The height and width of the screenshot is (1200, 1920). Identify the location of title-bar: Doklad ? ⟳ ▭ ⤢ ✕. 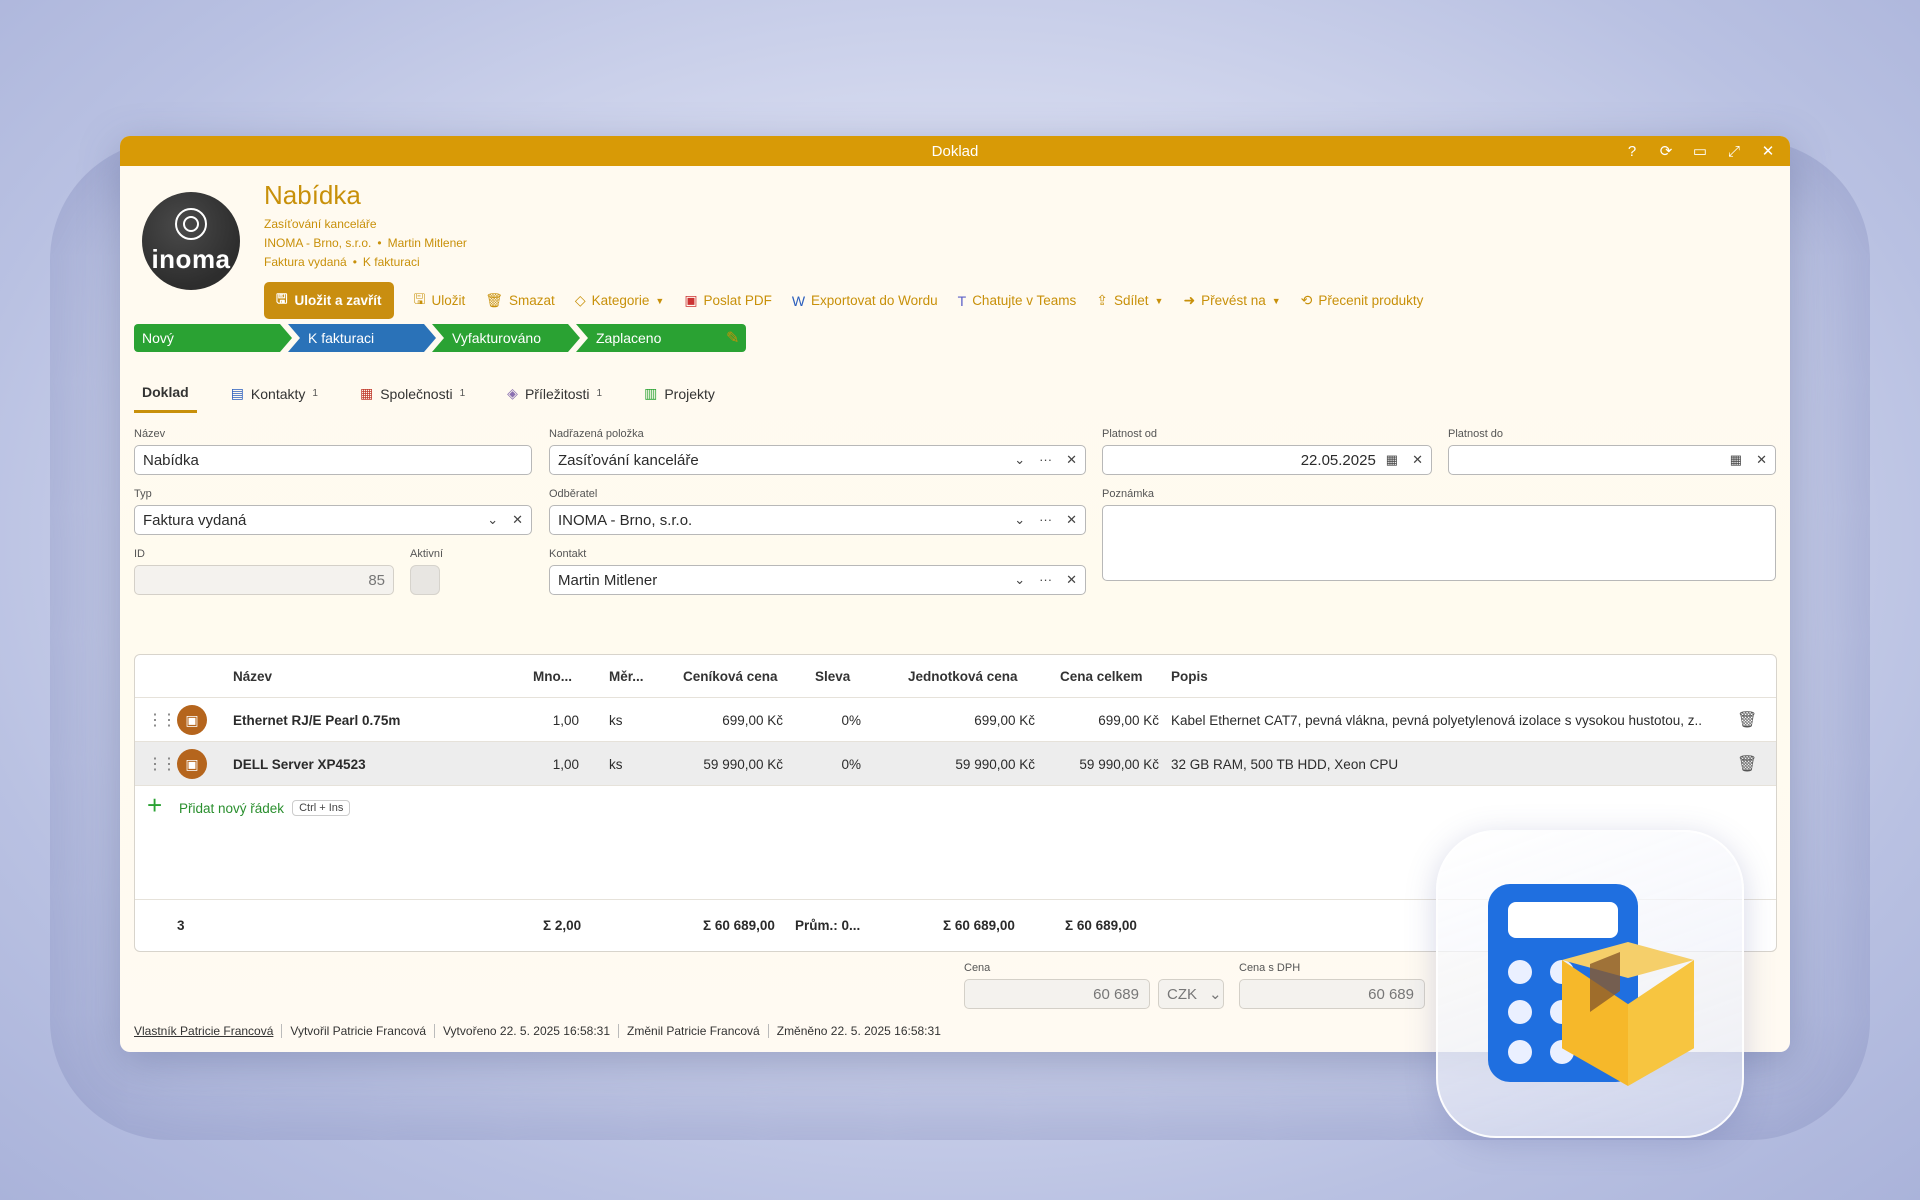
(955, 151).